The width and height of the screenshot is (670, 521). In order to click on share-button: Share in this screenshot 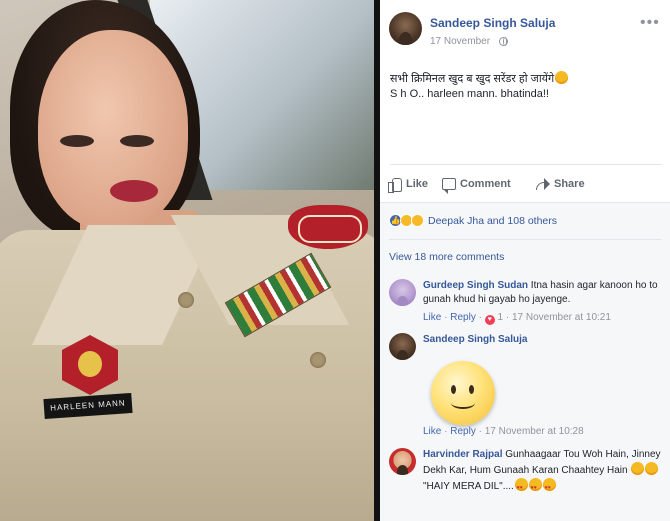, I will do `click(560, 184)`.